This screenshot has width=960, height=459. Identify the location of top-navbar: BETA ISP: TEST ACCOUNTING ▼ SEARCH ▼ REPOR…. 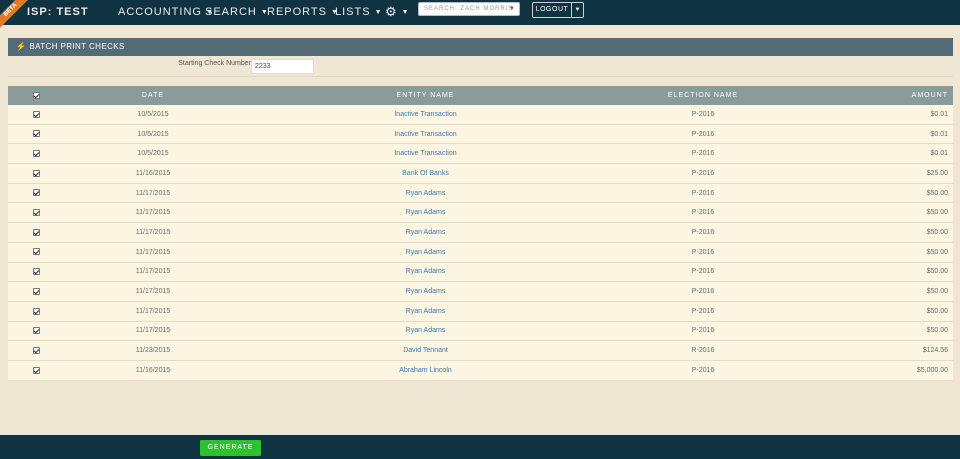
(480, 15).